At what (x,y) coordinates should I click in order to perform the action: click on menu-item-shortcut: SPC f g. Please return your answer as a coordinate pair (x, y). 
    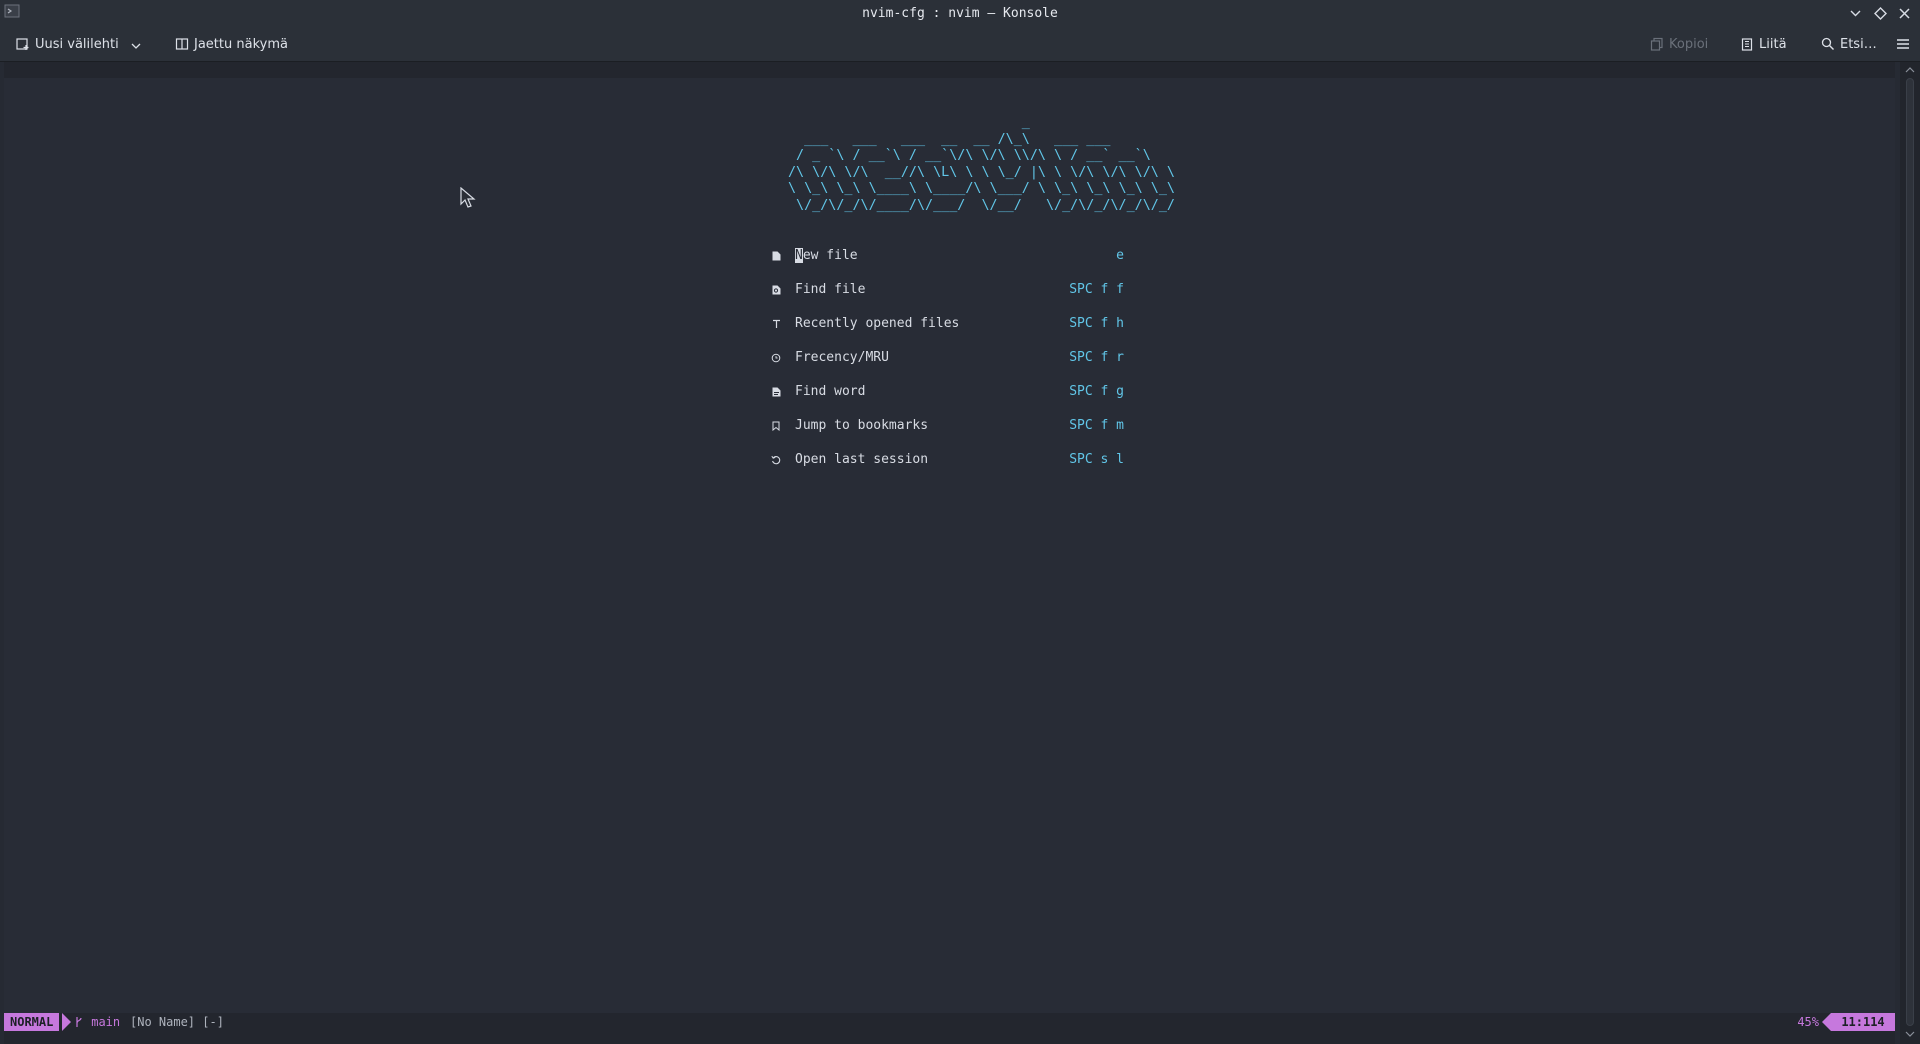
    Looking at the image, I should click on (1096, 391).